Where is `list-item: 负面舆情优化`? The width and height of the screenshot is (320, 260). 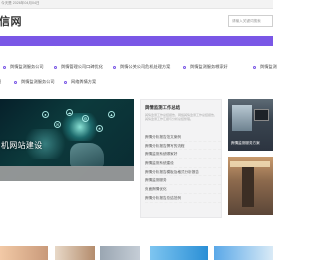
list-item: 负面舆情优化 is located at coordinates (183, 189).